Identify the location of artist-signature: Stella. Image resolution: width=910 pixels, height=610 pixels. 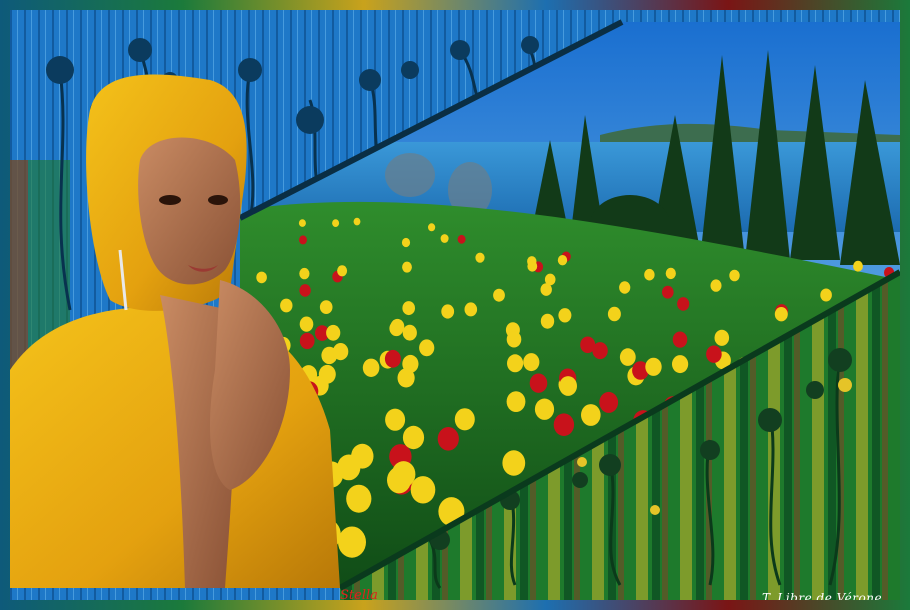
(359, 594).